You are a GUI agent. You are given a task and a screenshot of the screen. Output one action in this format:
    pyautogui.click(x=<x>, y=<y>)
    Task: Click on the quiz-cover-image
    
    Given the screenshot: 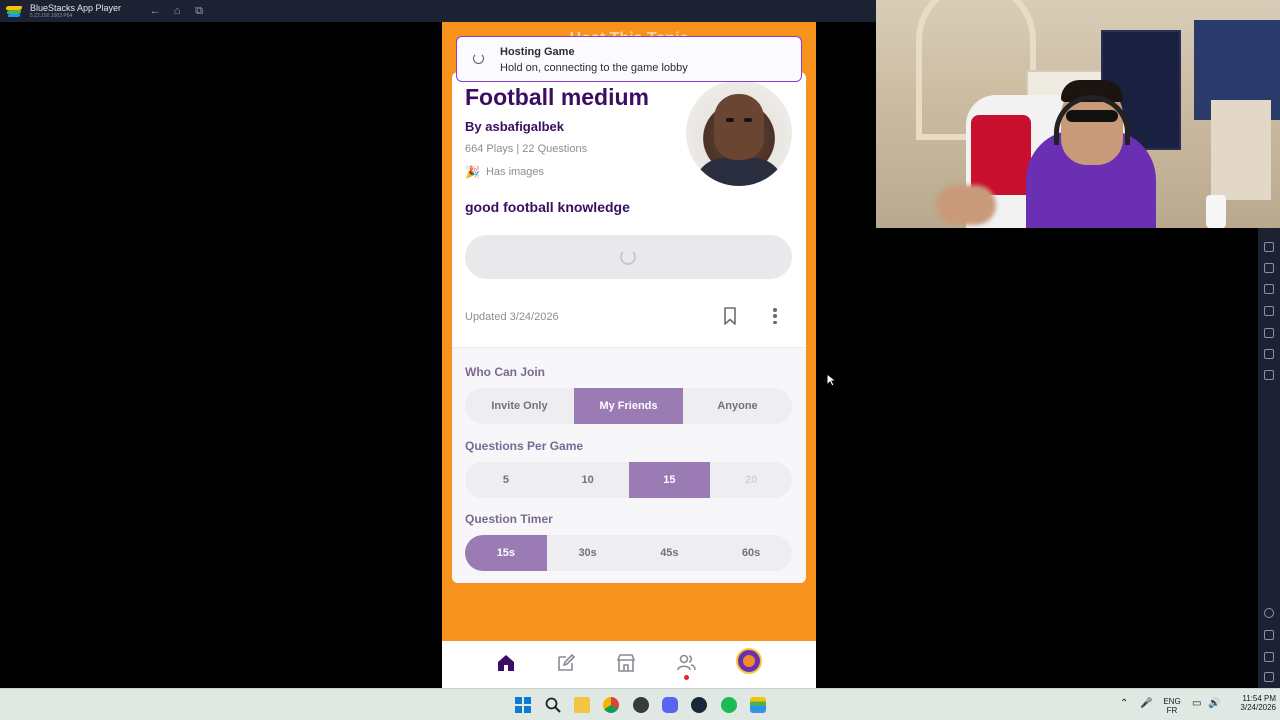 What is the action you would take?
    pyautogui.click(x=739, y=133)
    